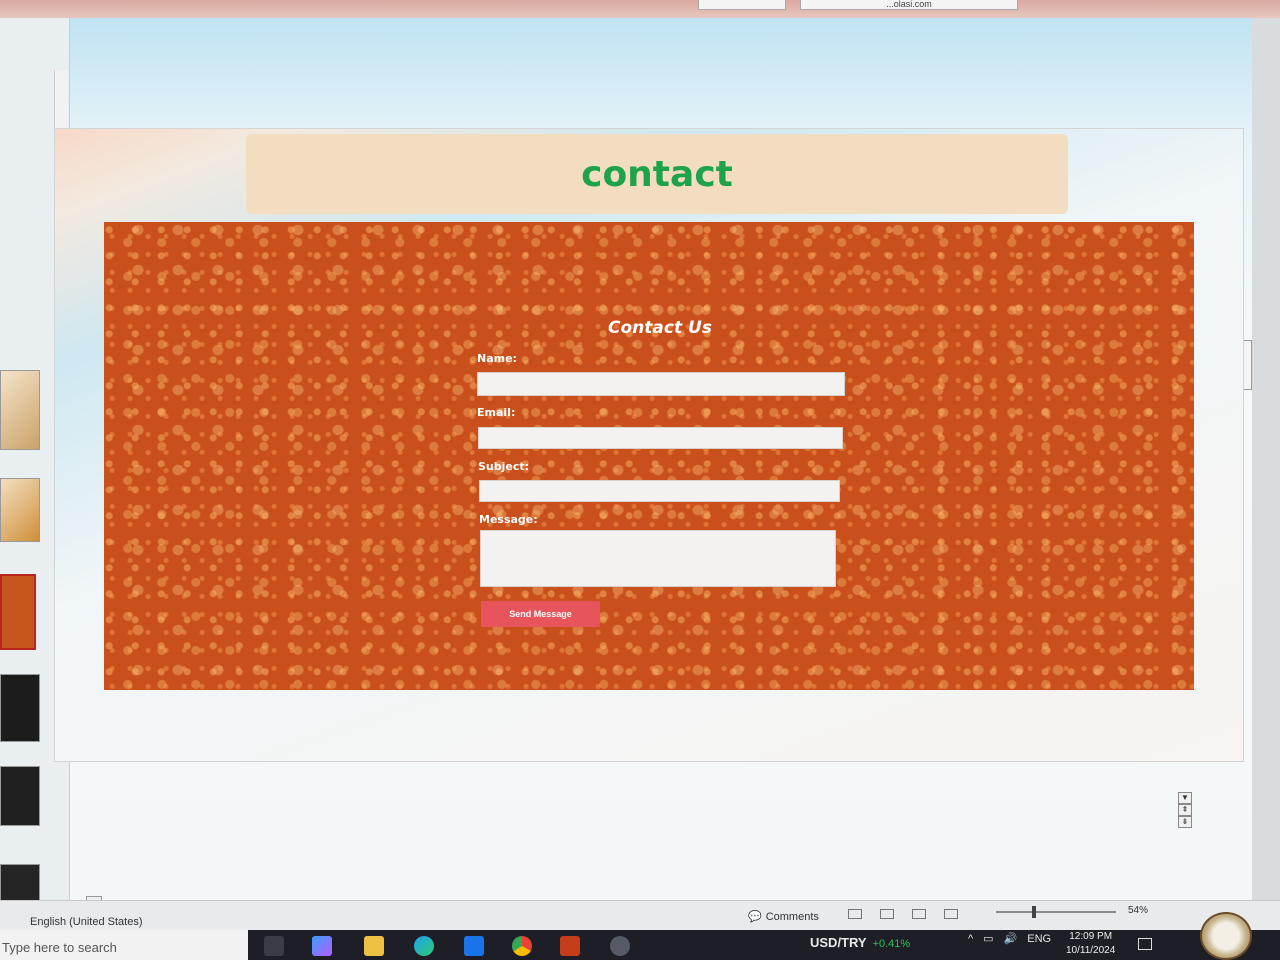  I want to click on zoom-level: 54%, so click(1138, 910).